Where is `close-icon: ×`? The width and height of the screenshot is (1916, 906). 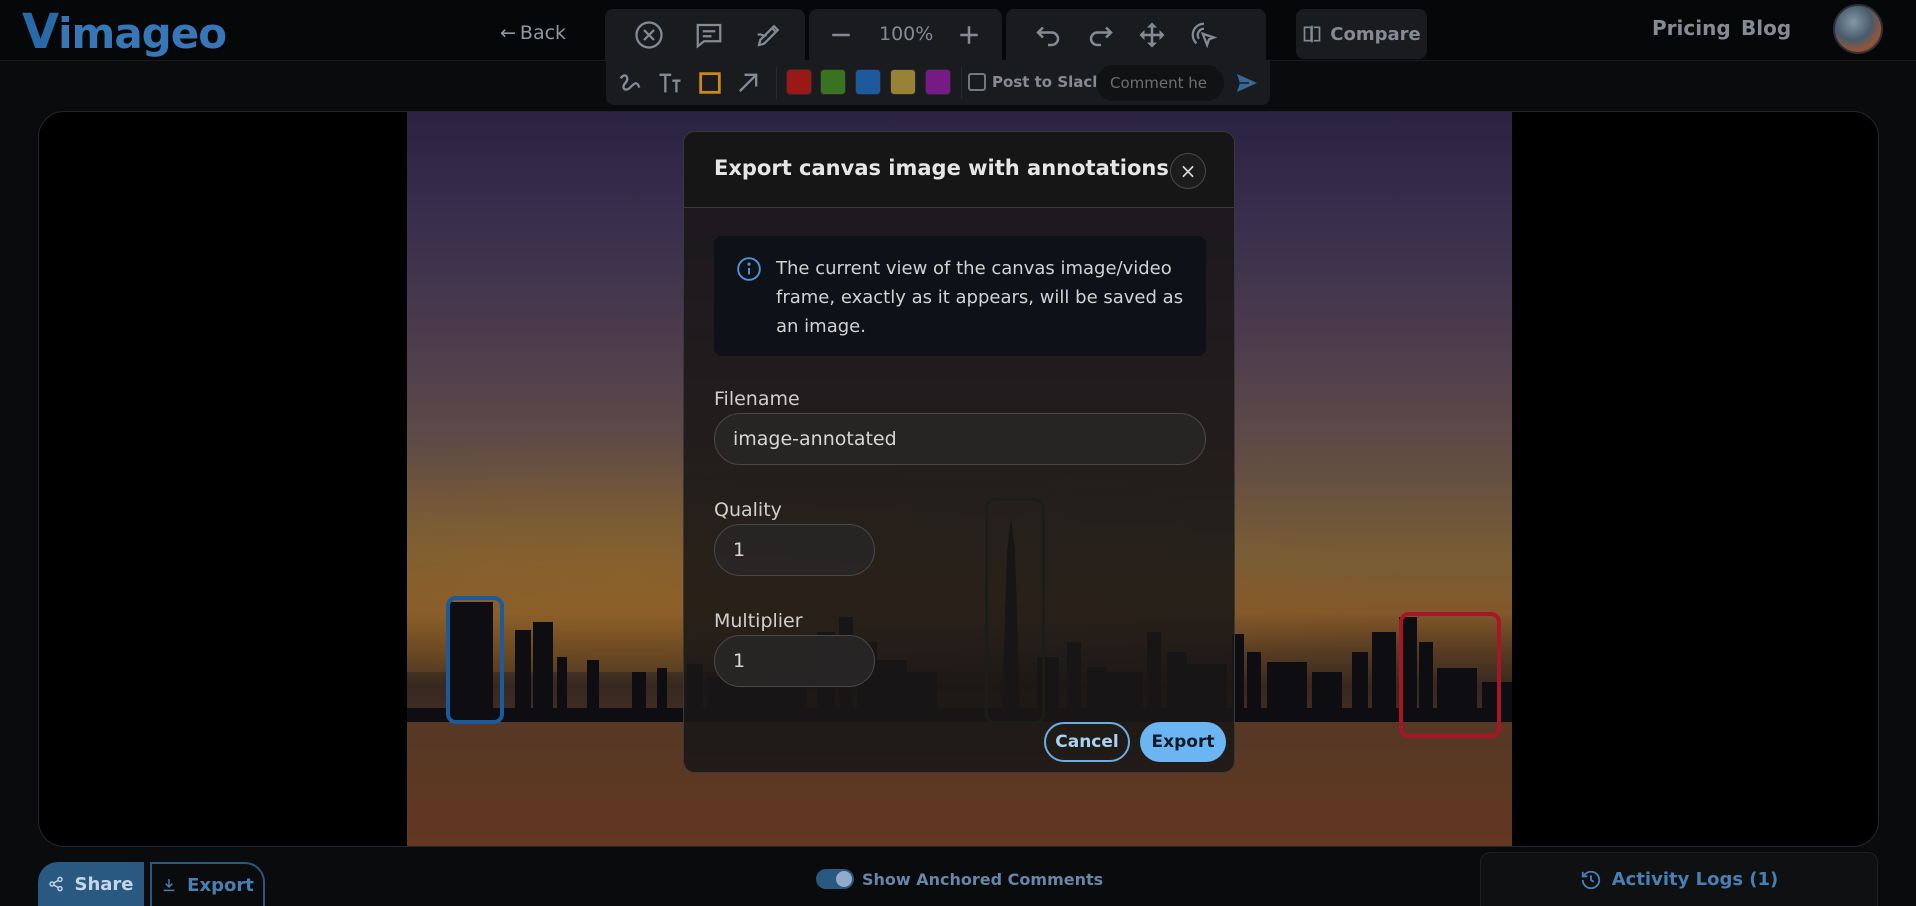 close-icon: × is located at coordinates (1188, 171).